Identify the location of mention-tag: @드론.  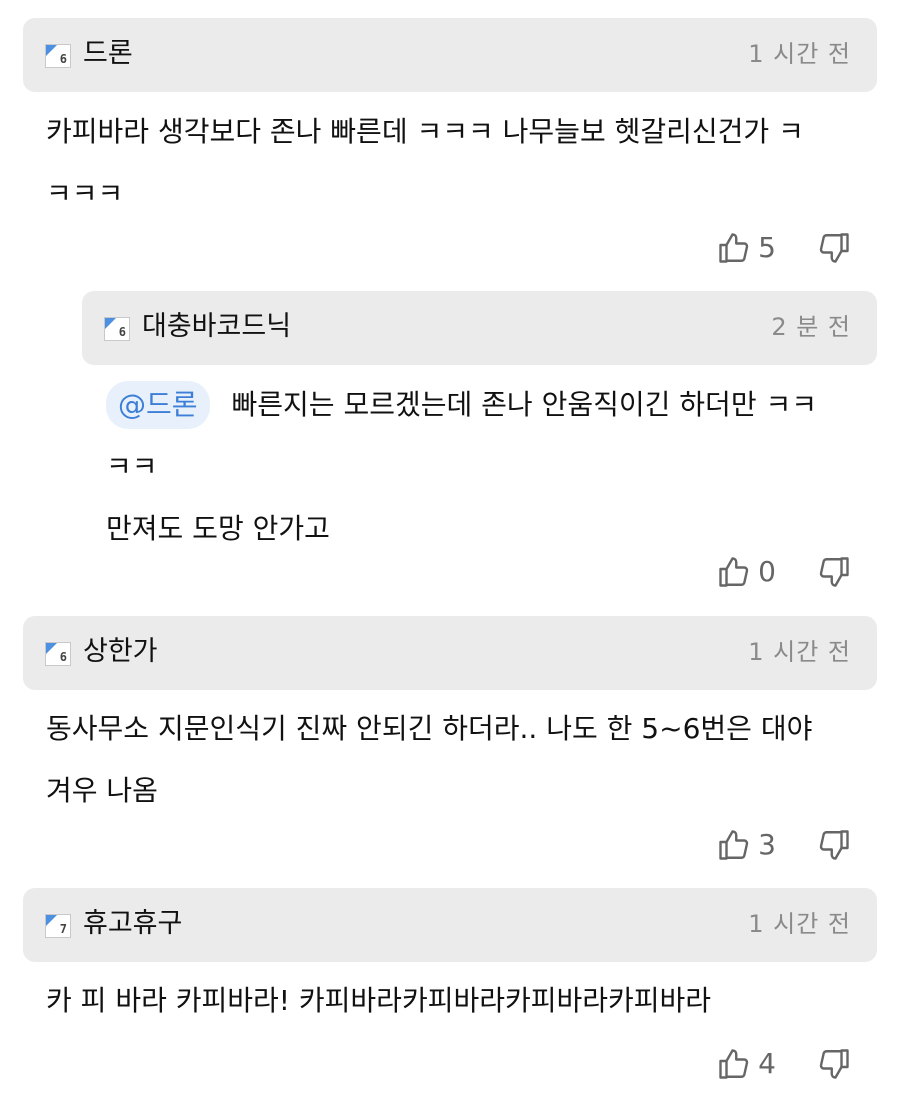
(158, 405).